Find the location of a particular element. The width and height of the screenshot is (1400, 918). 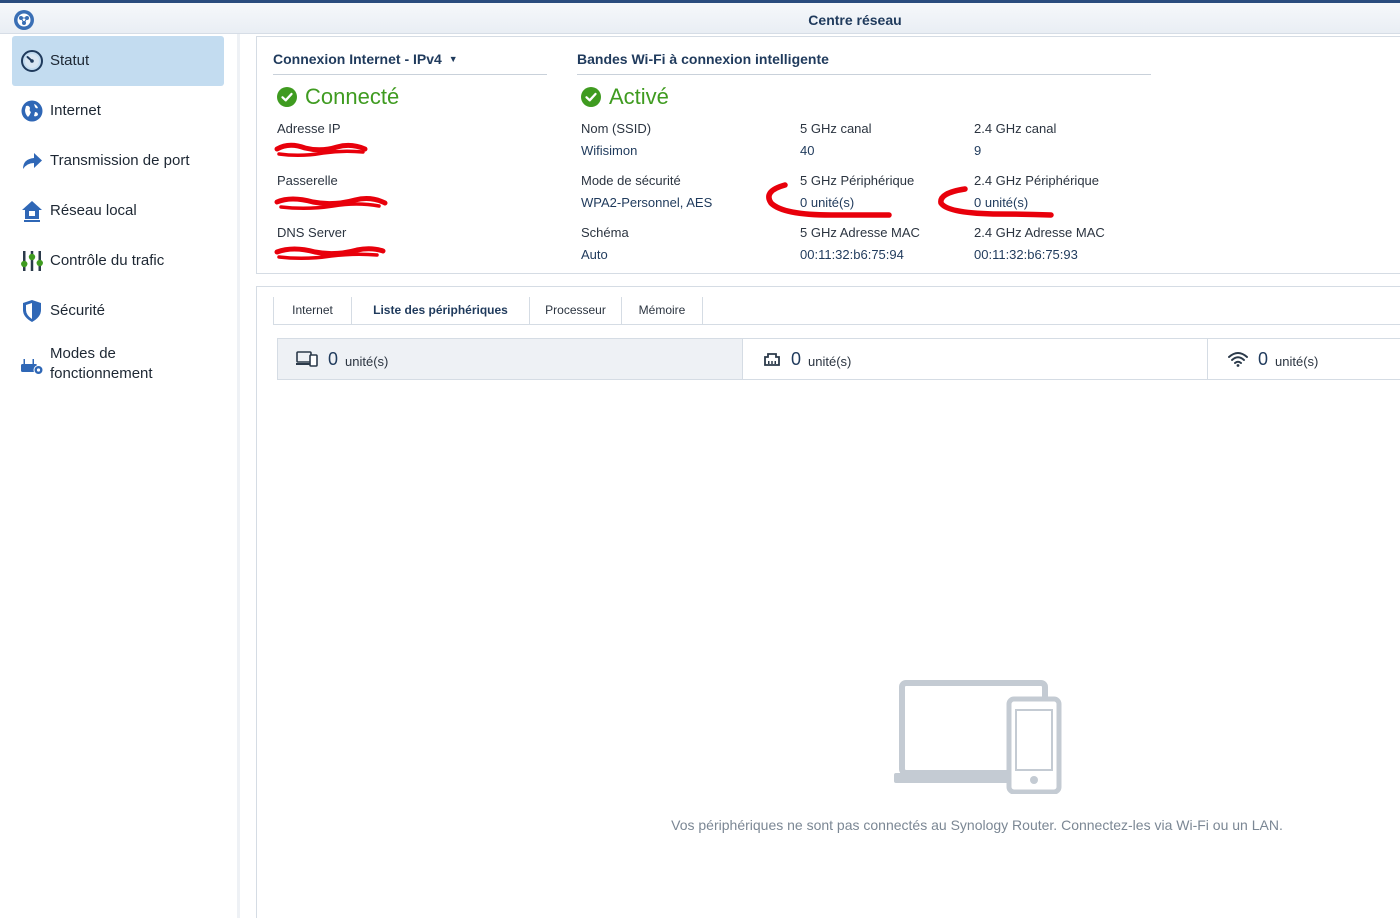

wifi-icon is located at coordinates (1238, 359).